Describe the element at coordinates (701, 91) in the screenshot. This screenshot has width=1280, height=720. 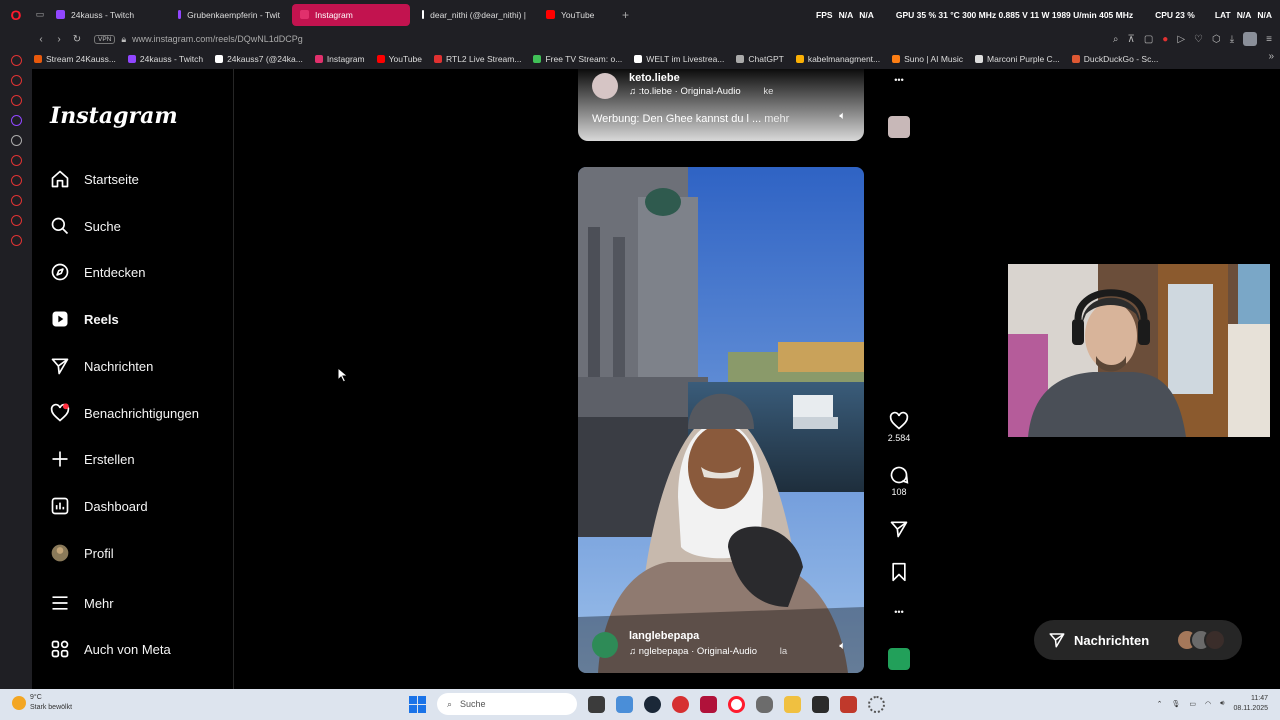
I see `reel-audio: ♫ :to.liebe · Original-Audio ke` at that location.